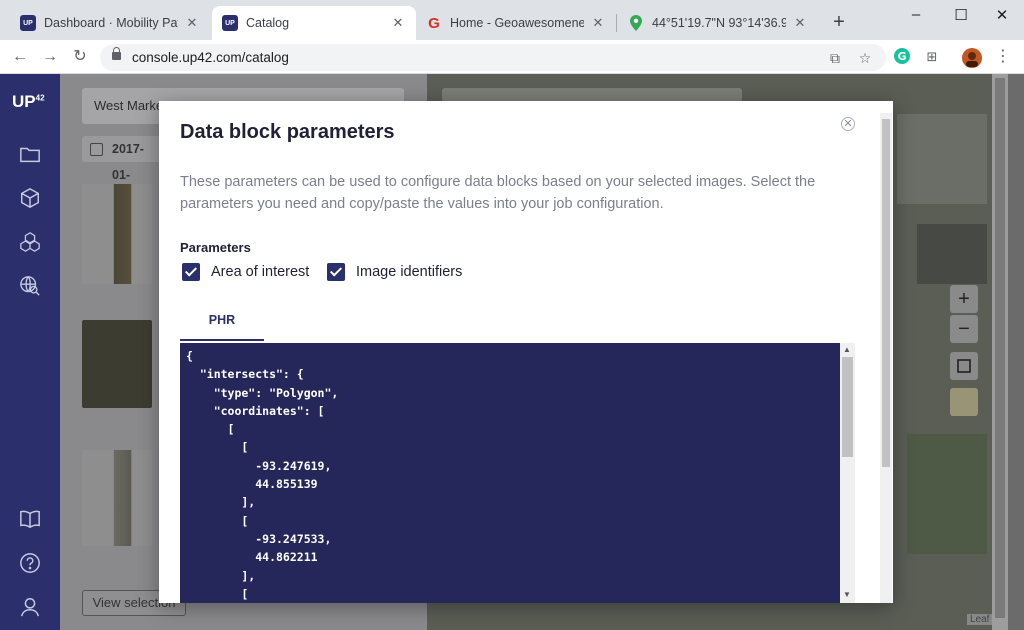  I want to click on svg-text: G, so click(901, 56).